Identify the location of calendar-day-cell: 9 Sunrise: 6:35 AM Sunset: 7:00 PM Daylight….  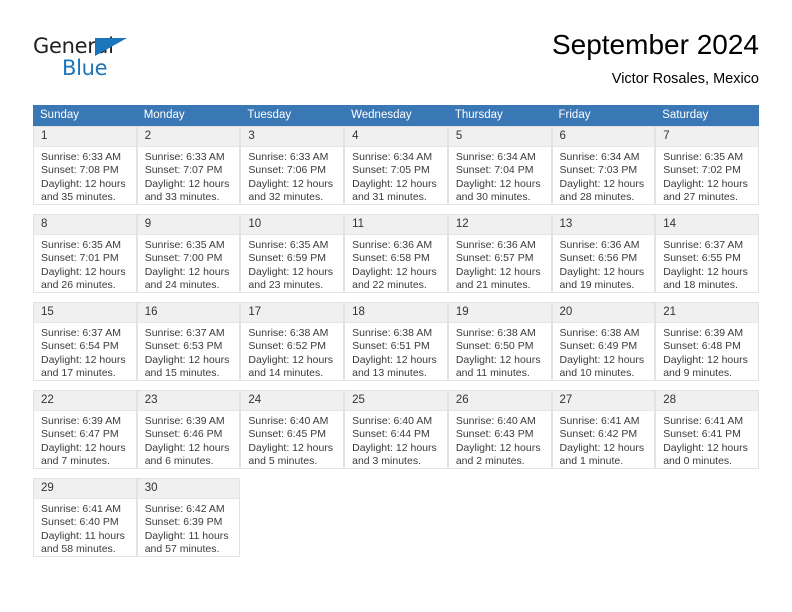
(188, 253).